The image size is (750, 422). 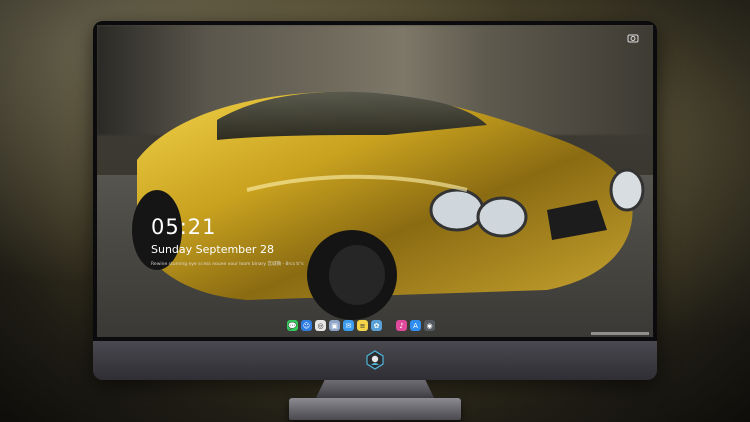 I want to click on brand-logo-icon, so click(x=375, y=360).